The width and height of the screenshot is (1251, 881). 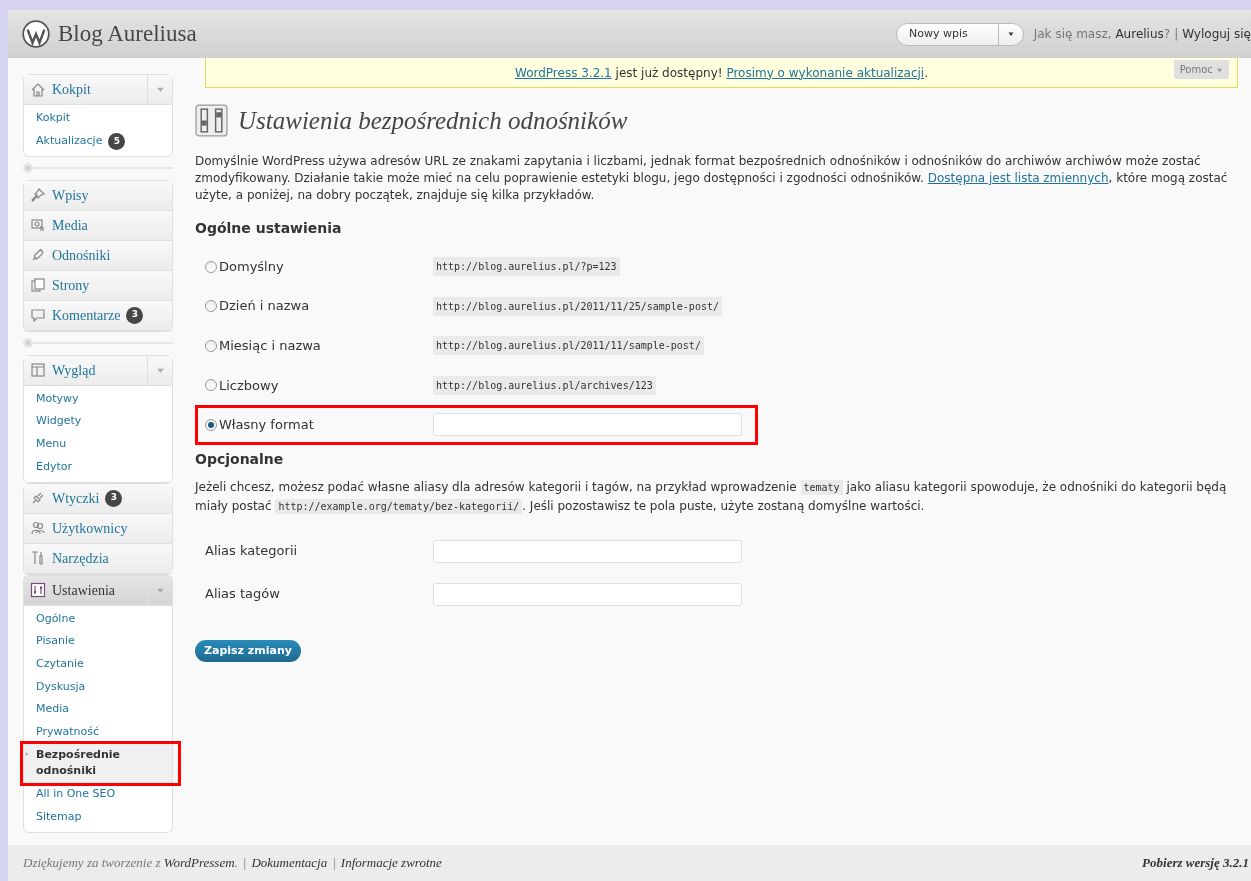 I want to click on structure-field, so click(x=587, y=425).